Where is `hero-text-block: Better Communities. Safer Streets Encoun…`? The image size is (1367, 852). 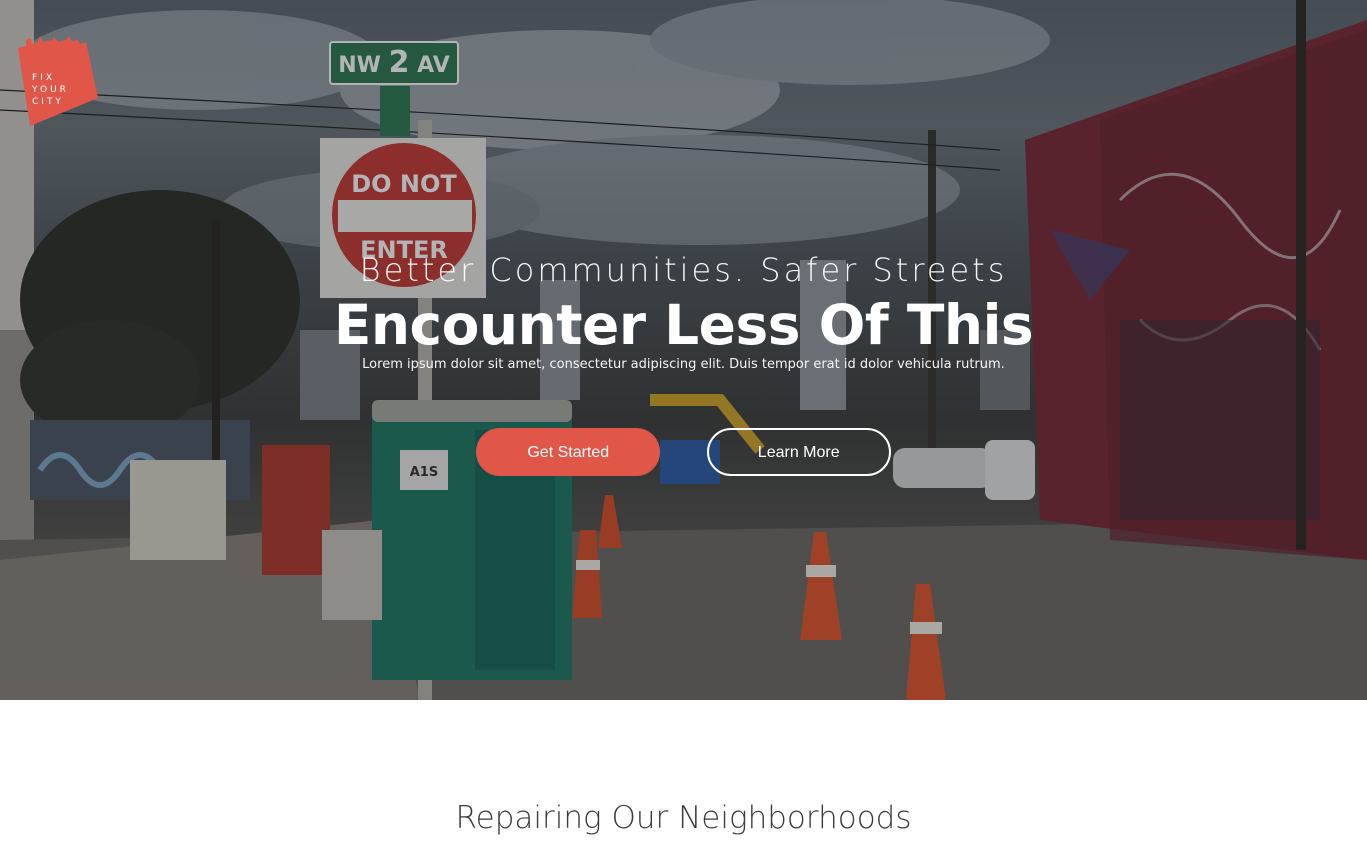
hero-text-block: Better Communities. Safer Streets Encoun… is located at coordinates (683, 311).